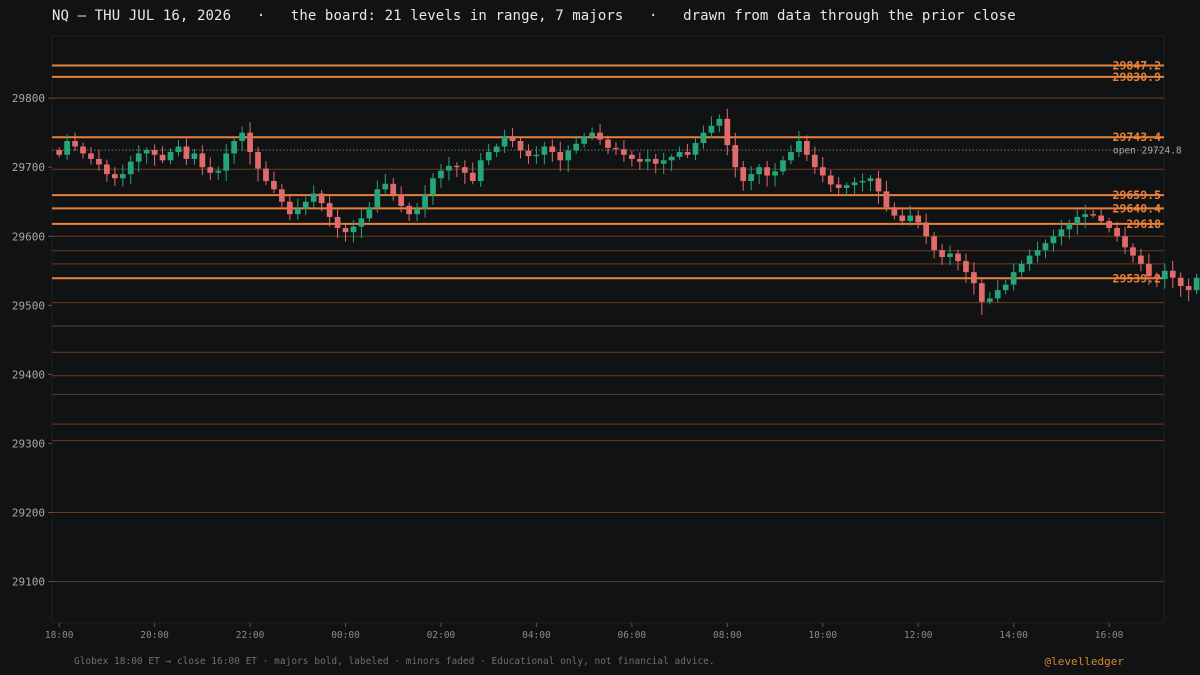 This screenshot has height=675, width=1200. What do you see at coordinates (1137, 278) in the screenshot?
I see `major-level-label: 29539.2` at bounding box center [1137, 278].